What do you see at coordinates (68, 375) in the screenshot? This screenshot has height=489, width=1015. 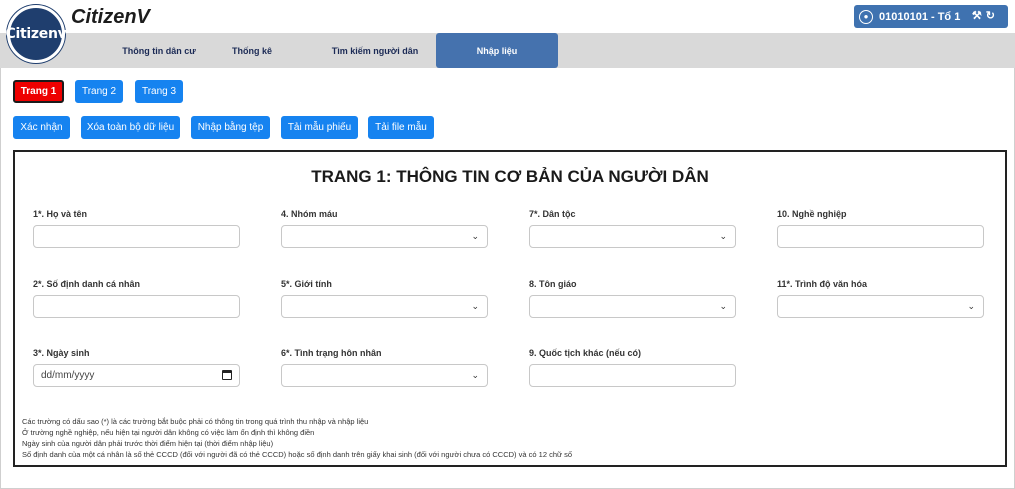 I see `date-placeholder: dd/mm/yyyy` at bounding box center [68, 375].